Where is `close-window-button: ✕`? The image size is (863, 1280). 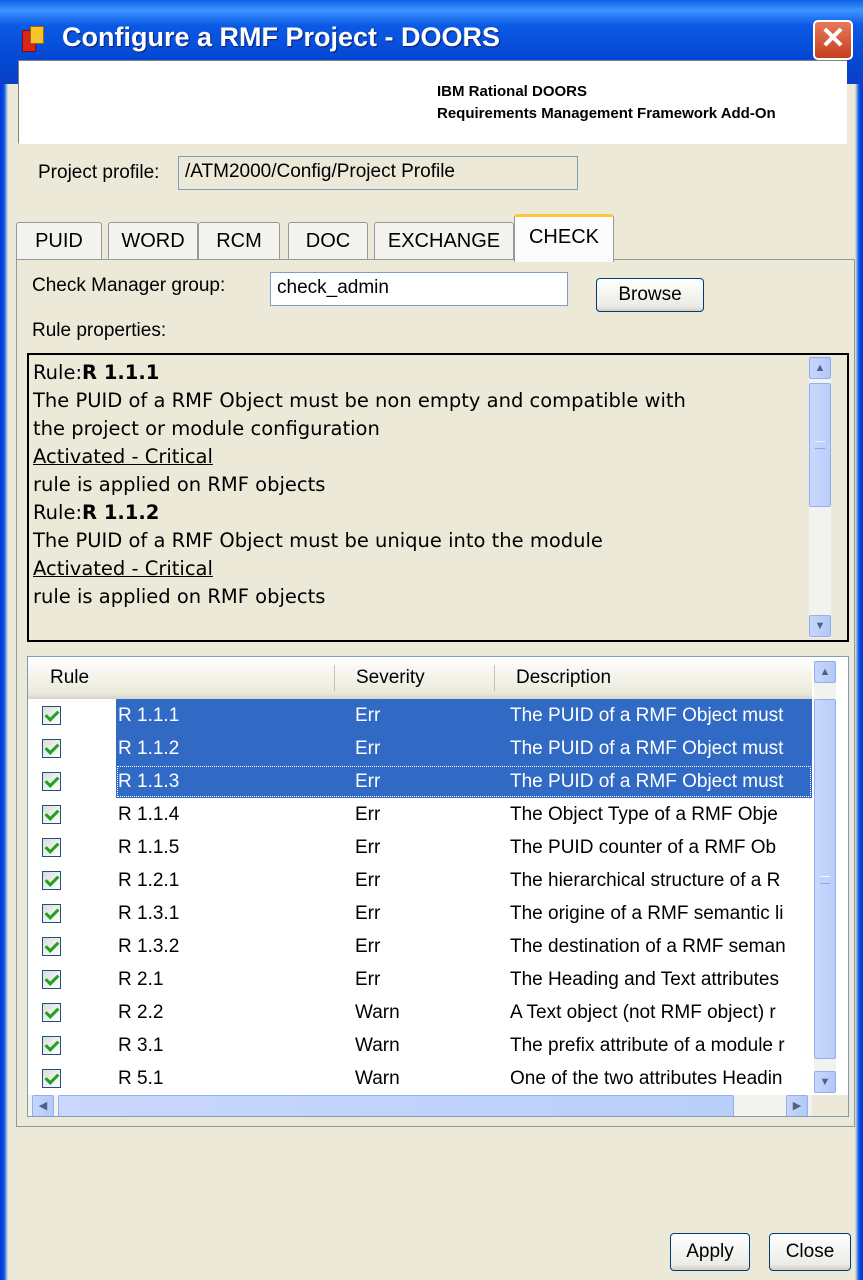 close-window-button: ✕ is located at coordinates (833, 40).